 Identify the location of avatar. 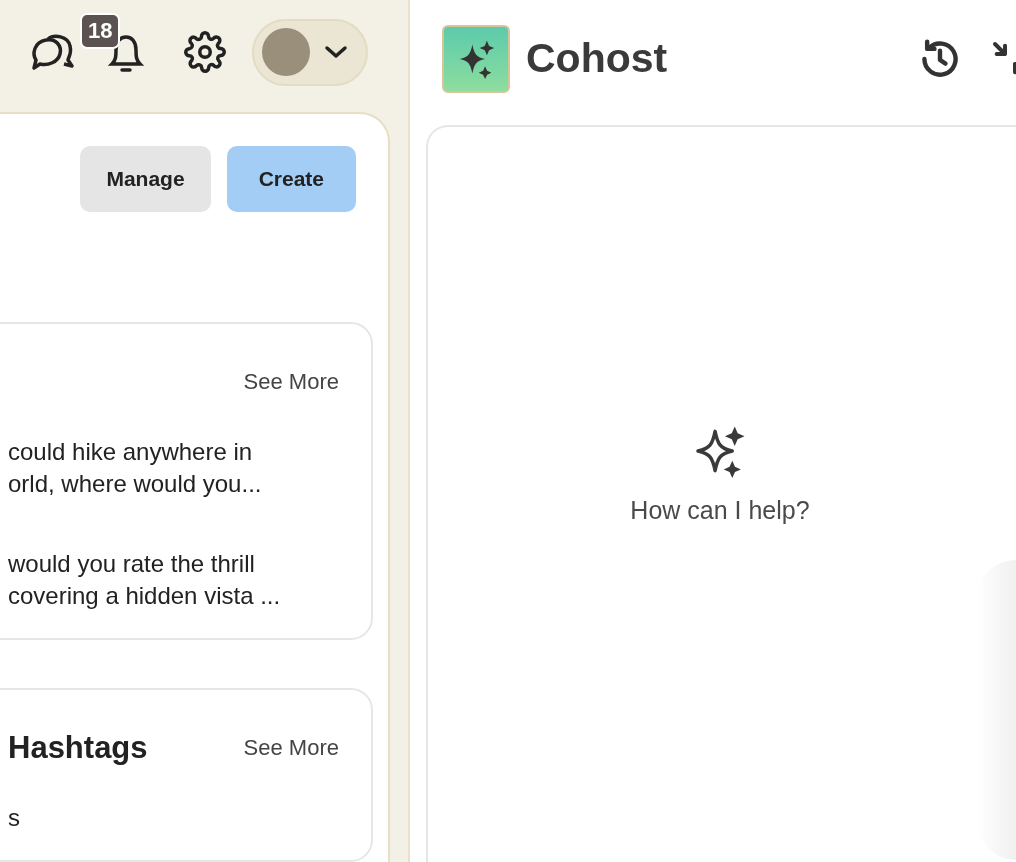
(286, 52).